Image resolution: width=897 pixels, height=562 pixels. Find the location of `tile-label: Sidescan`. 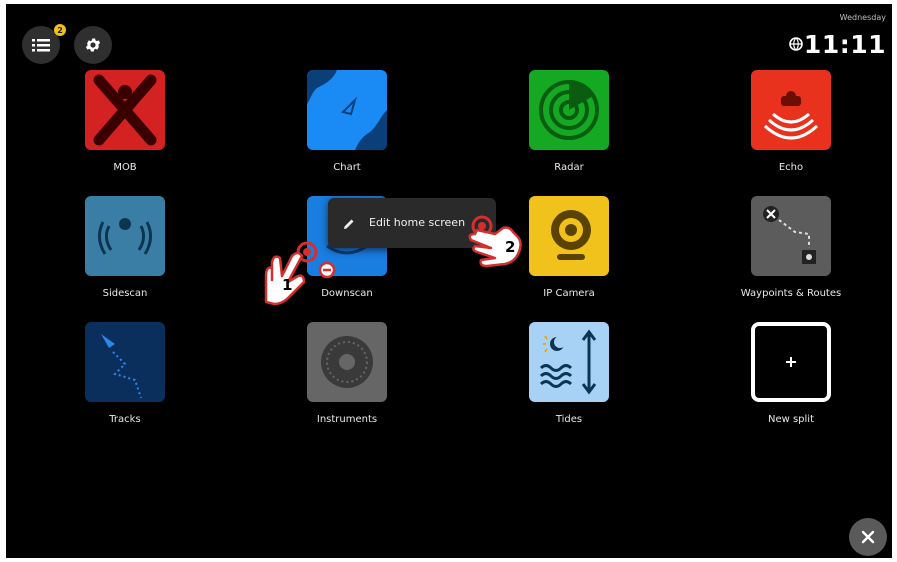

tile-label: Sidescan is located at coordinates (125, 293).